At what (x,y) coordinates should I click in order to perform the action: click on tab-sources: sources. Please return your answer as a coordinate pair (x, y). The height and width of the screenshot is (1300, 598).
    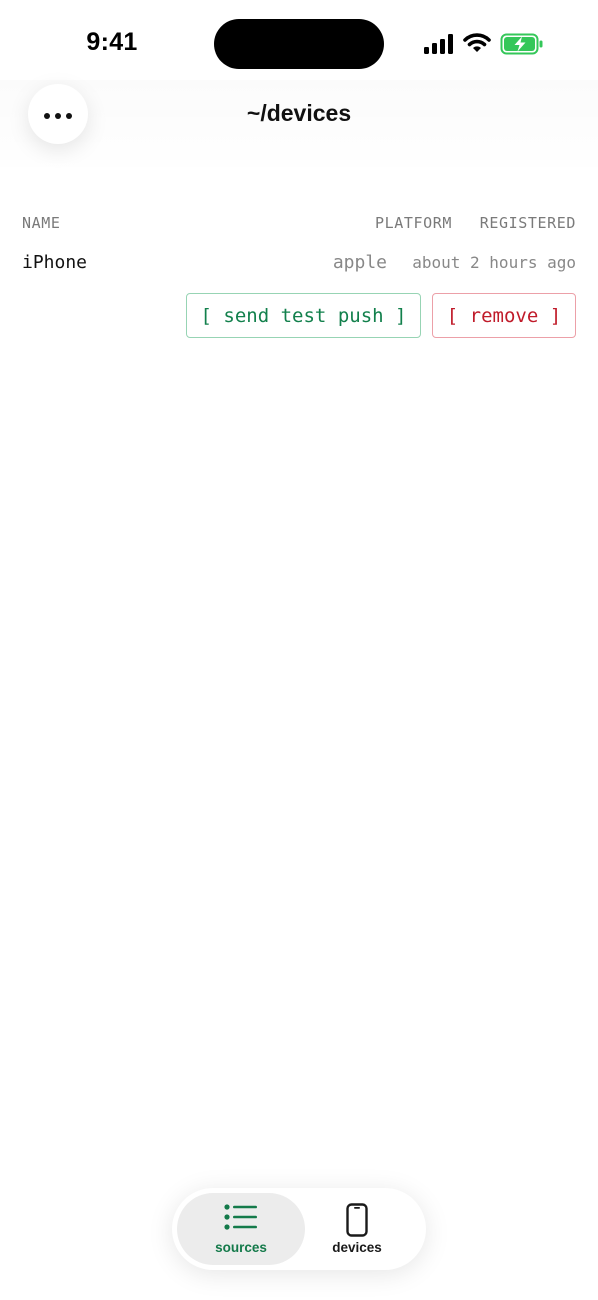
    Looking at the image, I should click on (241, 1229).